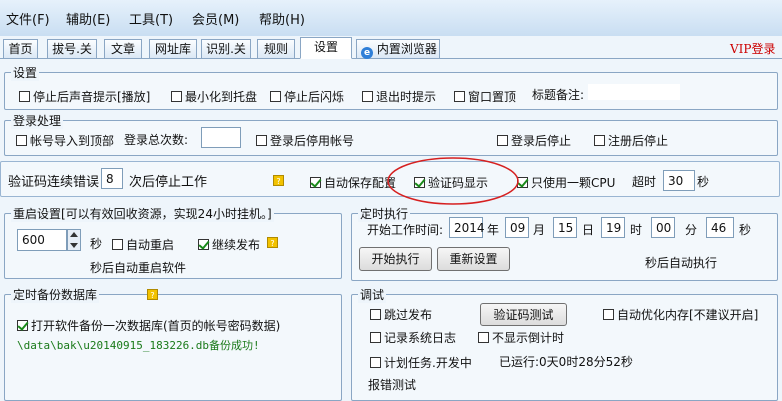 This screenshot has width=782, height=401. Describe the element at coordinates (42, 240) in the screenshot. I see `restart-seconds-input: 600` at that location.